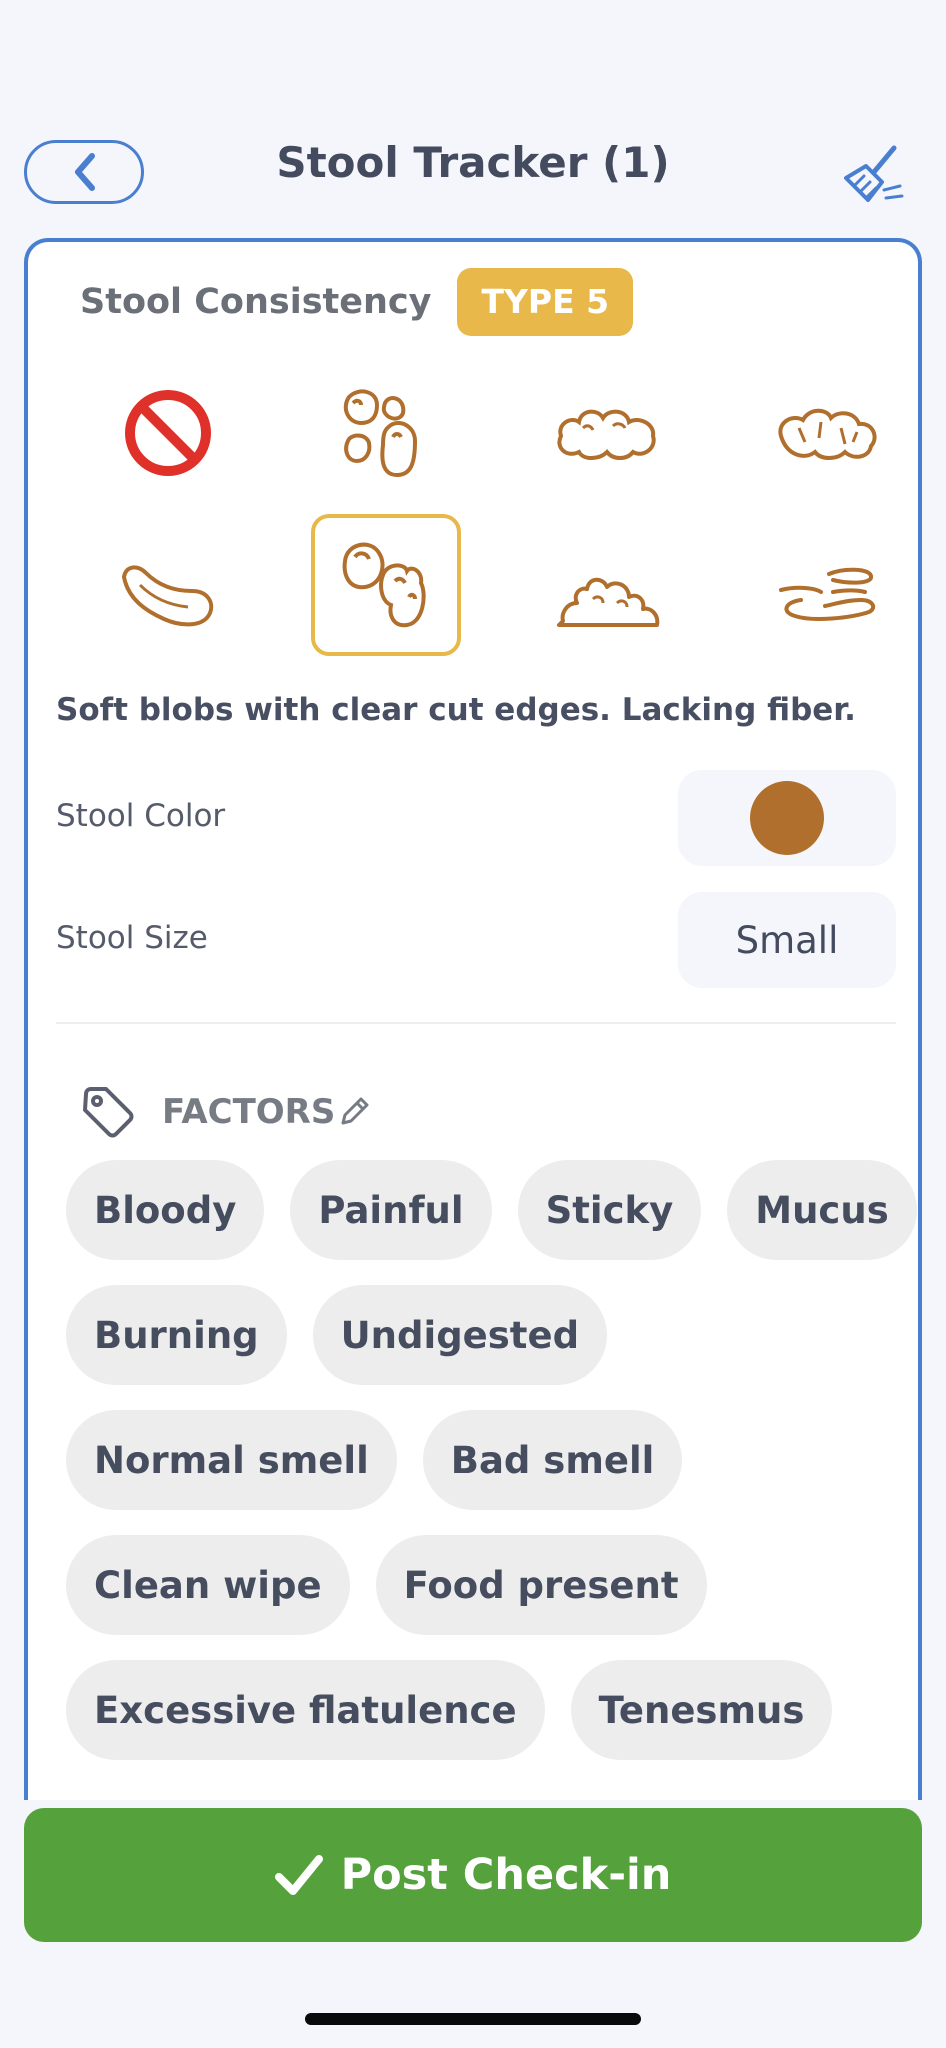 The width and height of the screenshot is (946, 2048). I want to click on consistency-label: Stool Consistency, so click(256, 302).